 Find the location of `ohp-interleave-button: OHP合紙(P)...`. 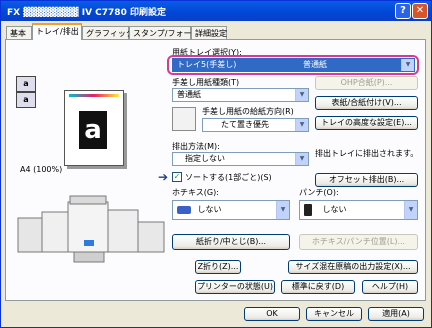

ohp-interleave-button: OHP合紙(P)... is located at coordinates (366, 83).